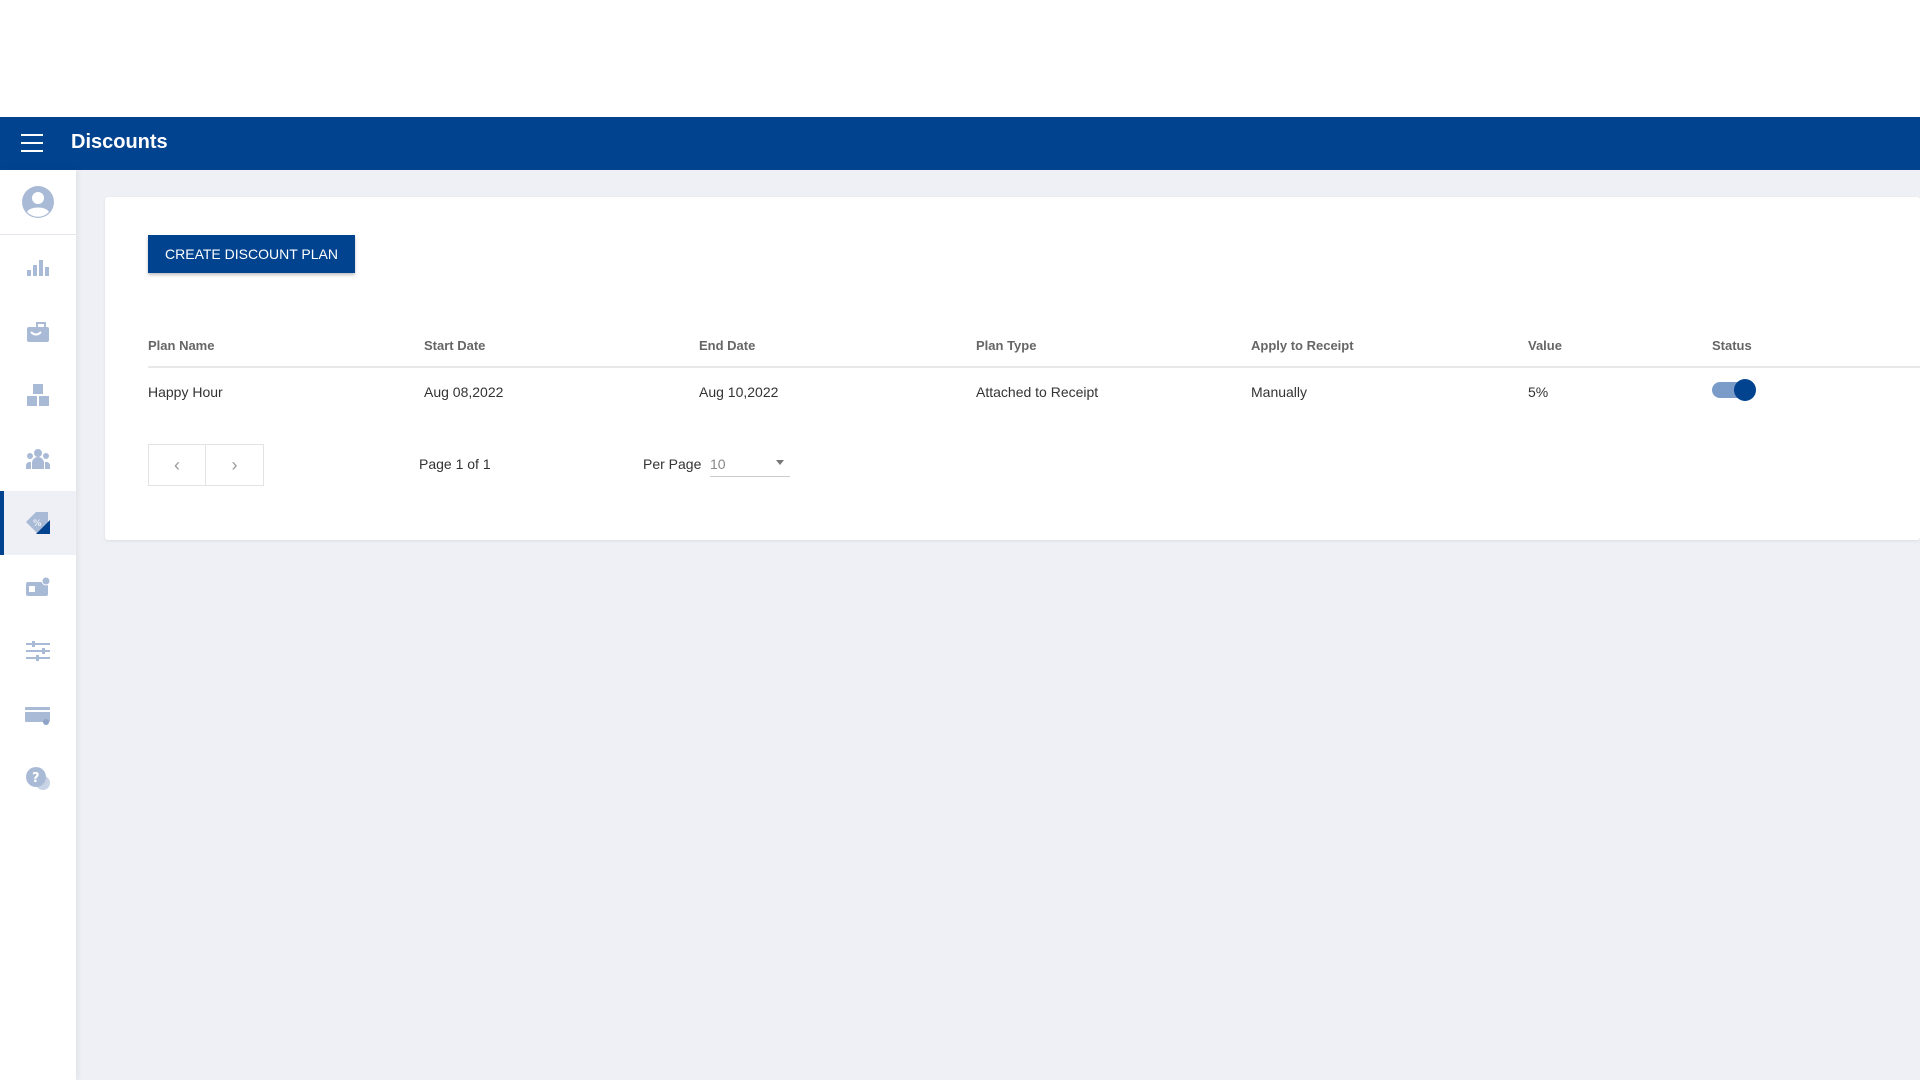 This screenshot has height=1080, width=1920. I want to click on sidebar-item-customers, so click(38, 459).